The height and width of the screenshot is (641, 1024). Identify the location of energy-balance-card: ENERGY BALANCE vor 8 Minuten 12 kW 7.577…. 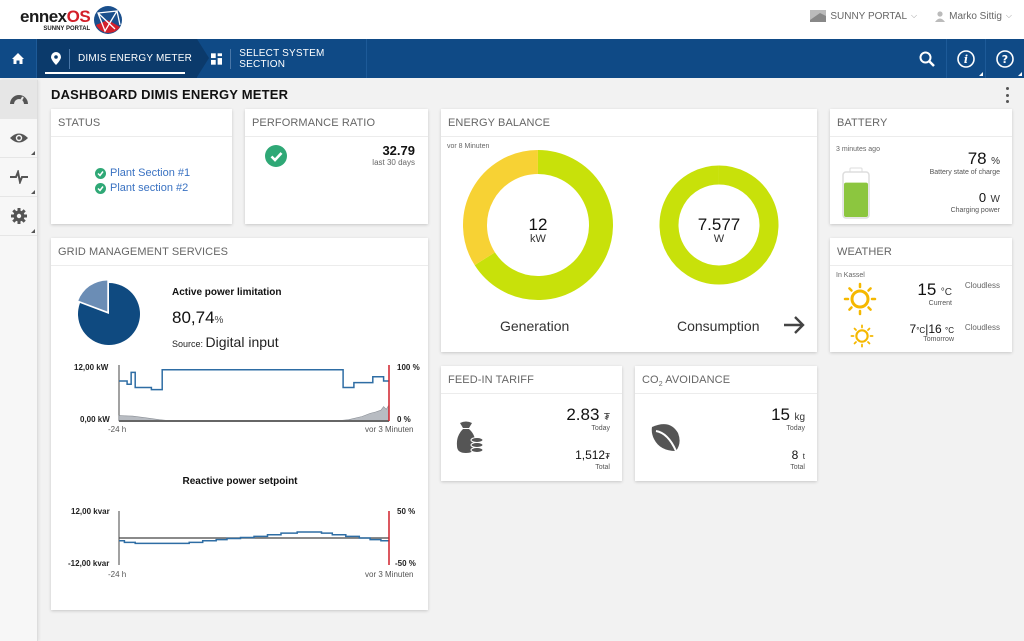
(629, 230).